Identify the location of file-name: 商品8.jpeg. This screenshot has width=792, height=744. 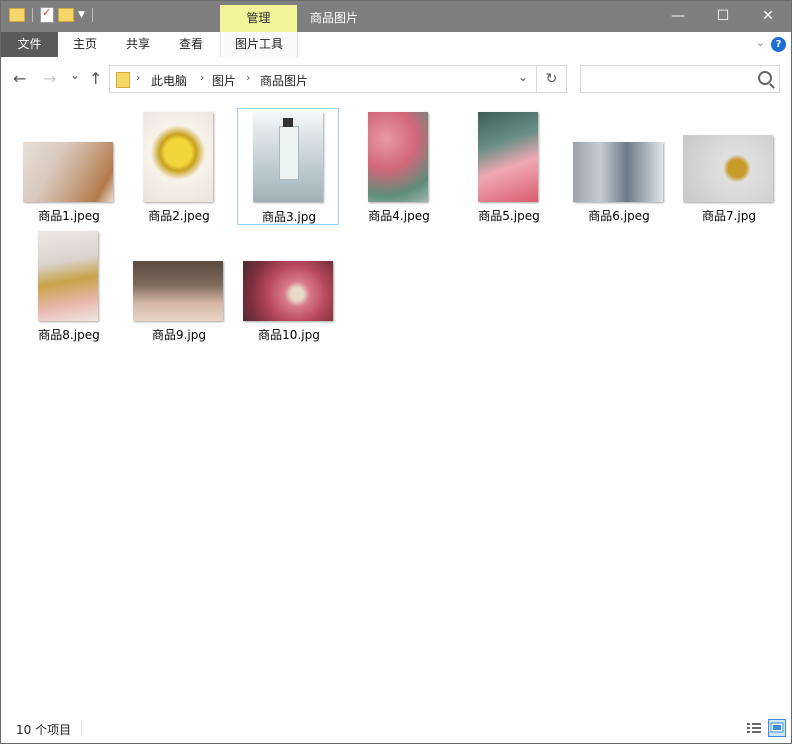
(69, 335).